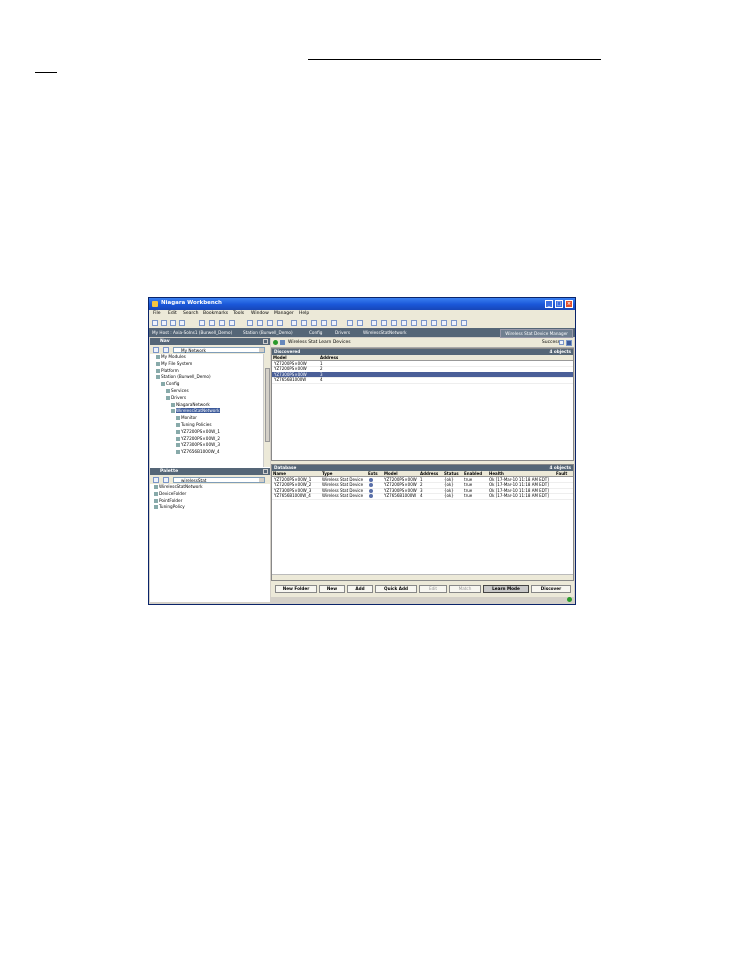 The image size is (737, 954). Describe the element at coordinates (496, 473) in the screenshot. I see `col-health: Health` at that location.